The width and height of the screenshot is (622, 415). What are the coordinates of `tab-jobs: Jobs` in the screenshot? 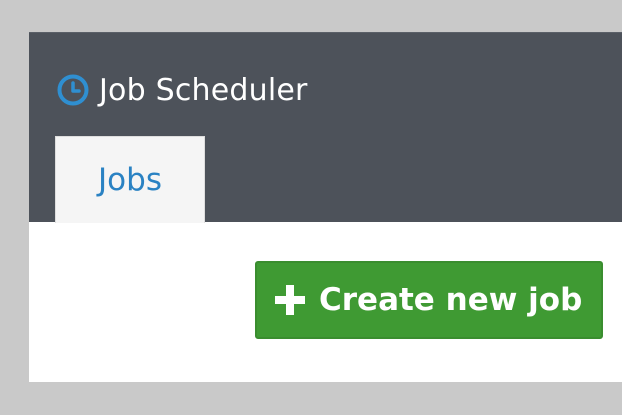 It's located at (130, 179).